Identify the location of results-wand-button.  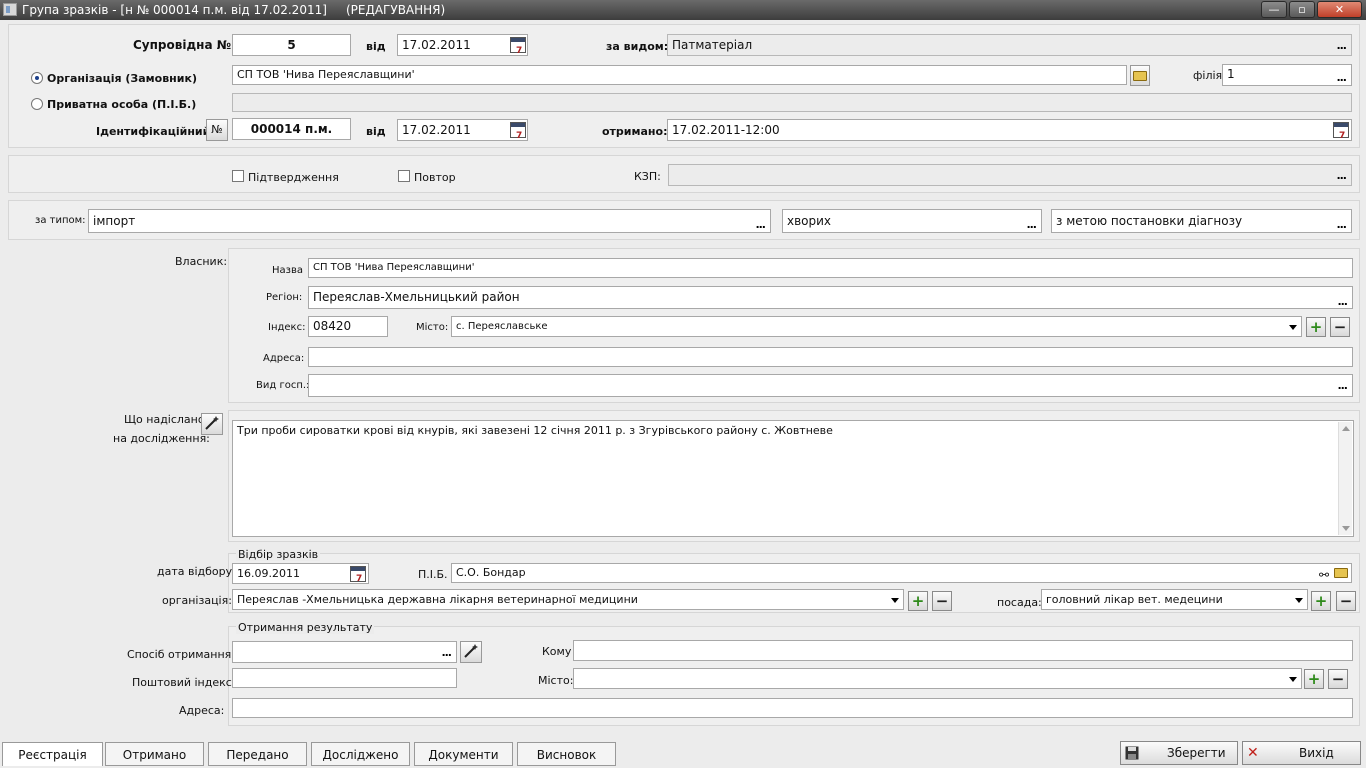
(471, 652).